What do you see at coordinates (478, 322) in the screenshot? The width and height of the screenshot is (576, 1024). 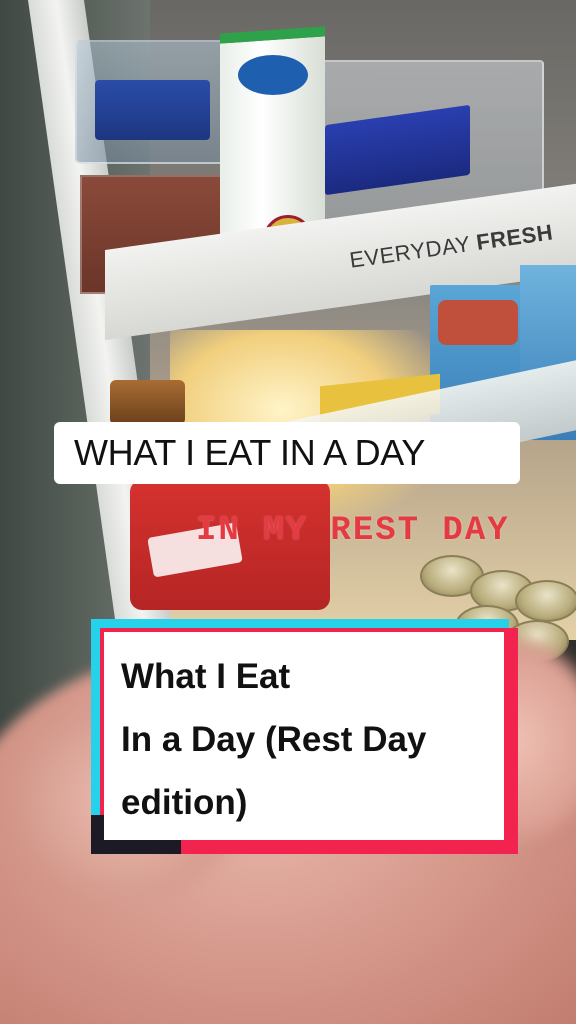 I see `food-picture` at bounding box center [478, 322].